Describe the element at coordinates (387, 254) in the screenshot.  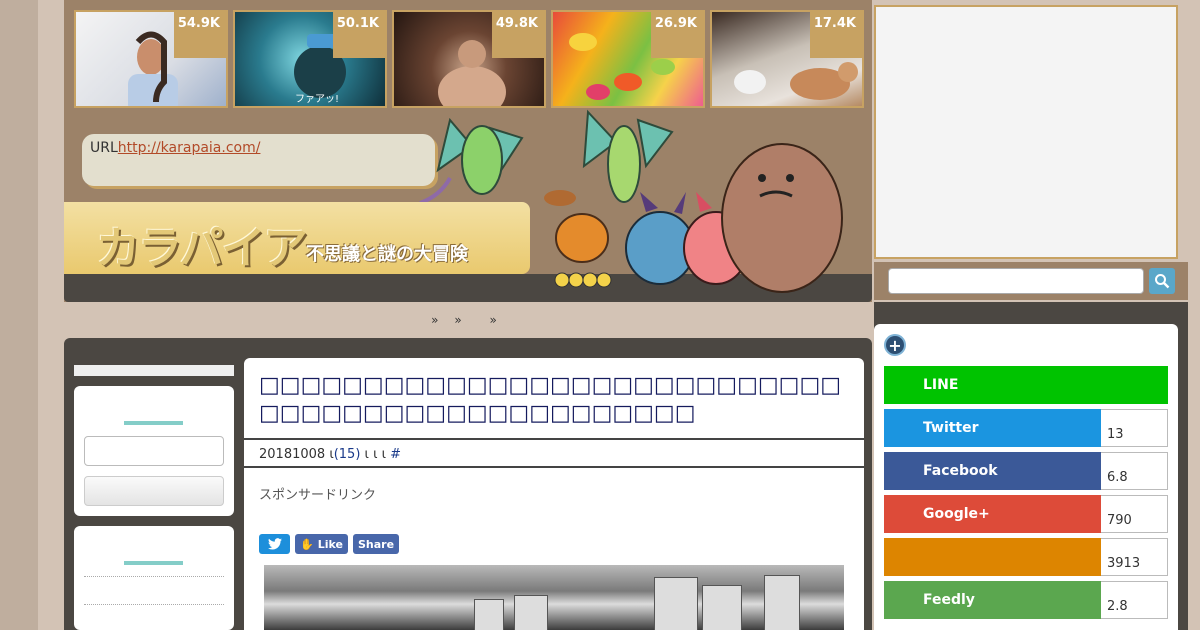
I see `site-tagline: 不思議と謎の大冒険` at that location.